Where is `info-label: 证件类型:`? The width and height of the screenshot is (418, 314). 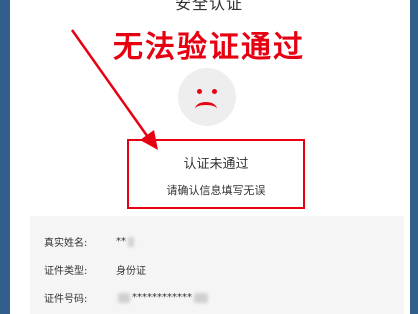 info-label: 证件类型: is located at coordinates (66, 271).